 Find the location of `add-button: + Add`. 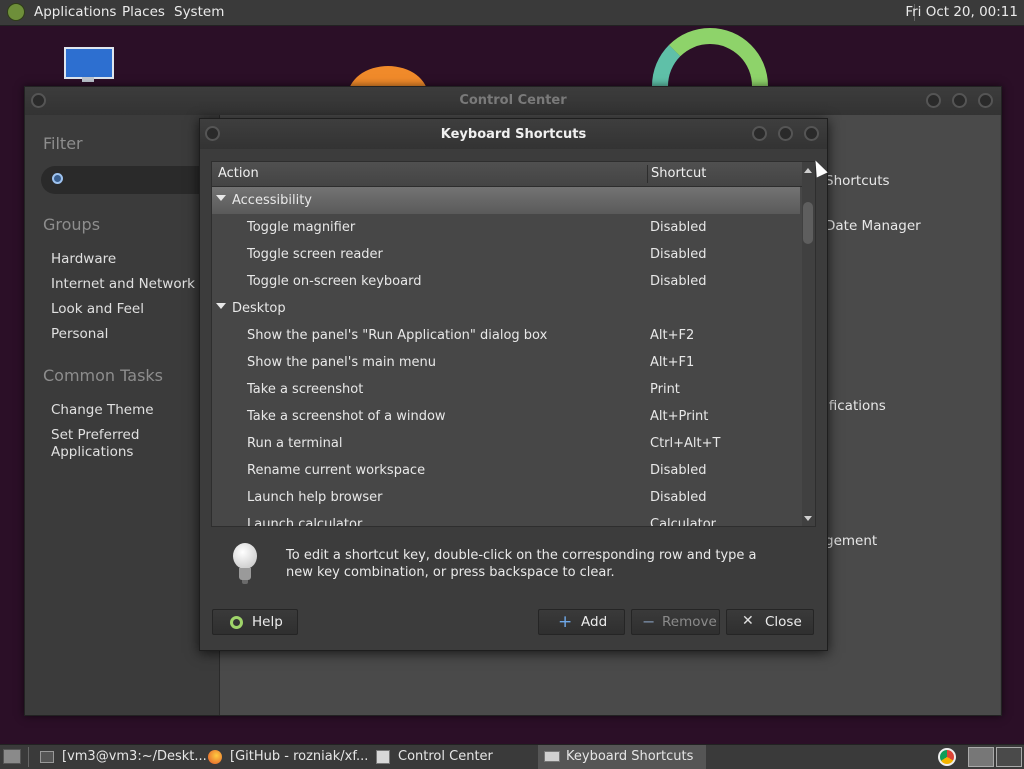

add-button: + Add is located at coordinates (581, 622).